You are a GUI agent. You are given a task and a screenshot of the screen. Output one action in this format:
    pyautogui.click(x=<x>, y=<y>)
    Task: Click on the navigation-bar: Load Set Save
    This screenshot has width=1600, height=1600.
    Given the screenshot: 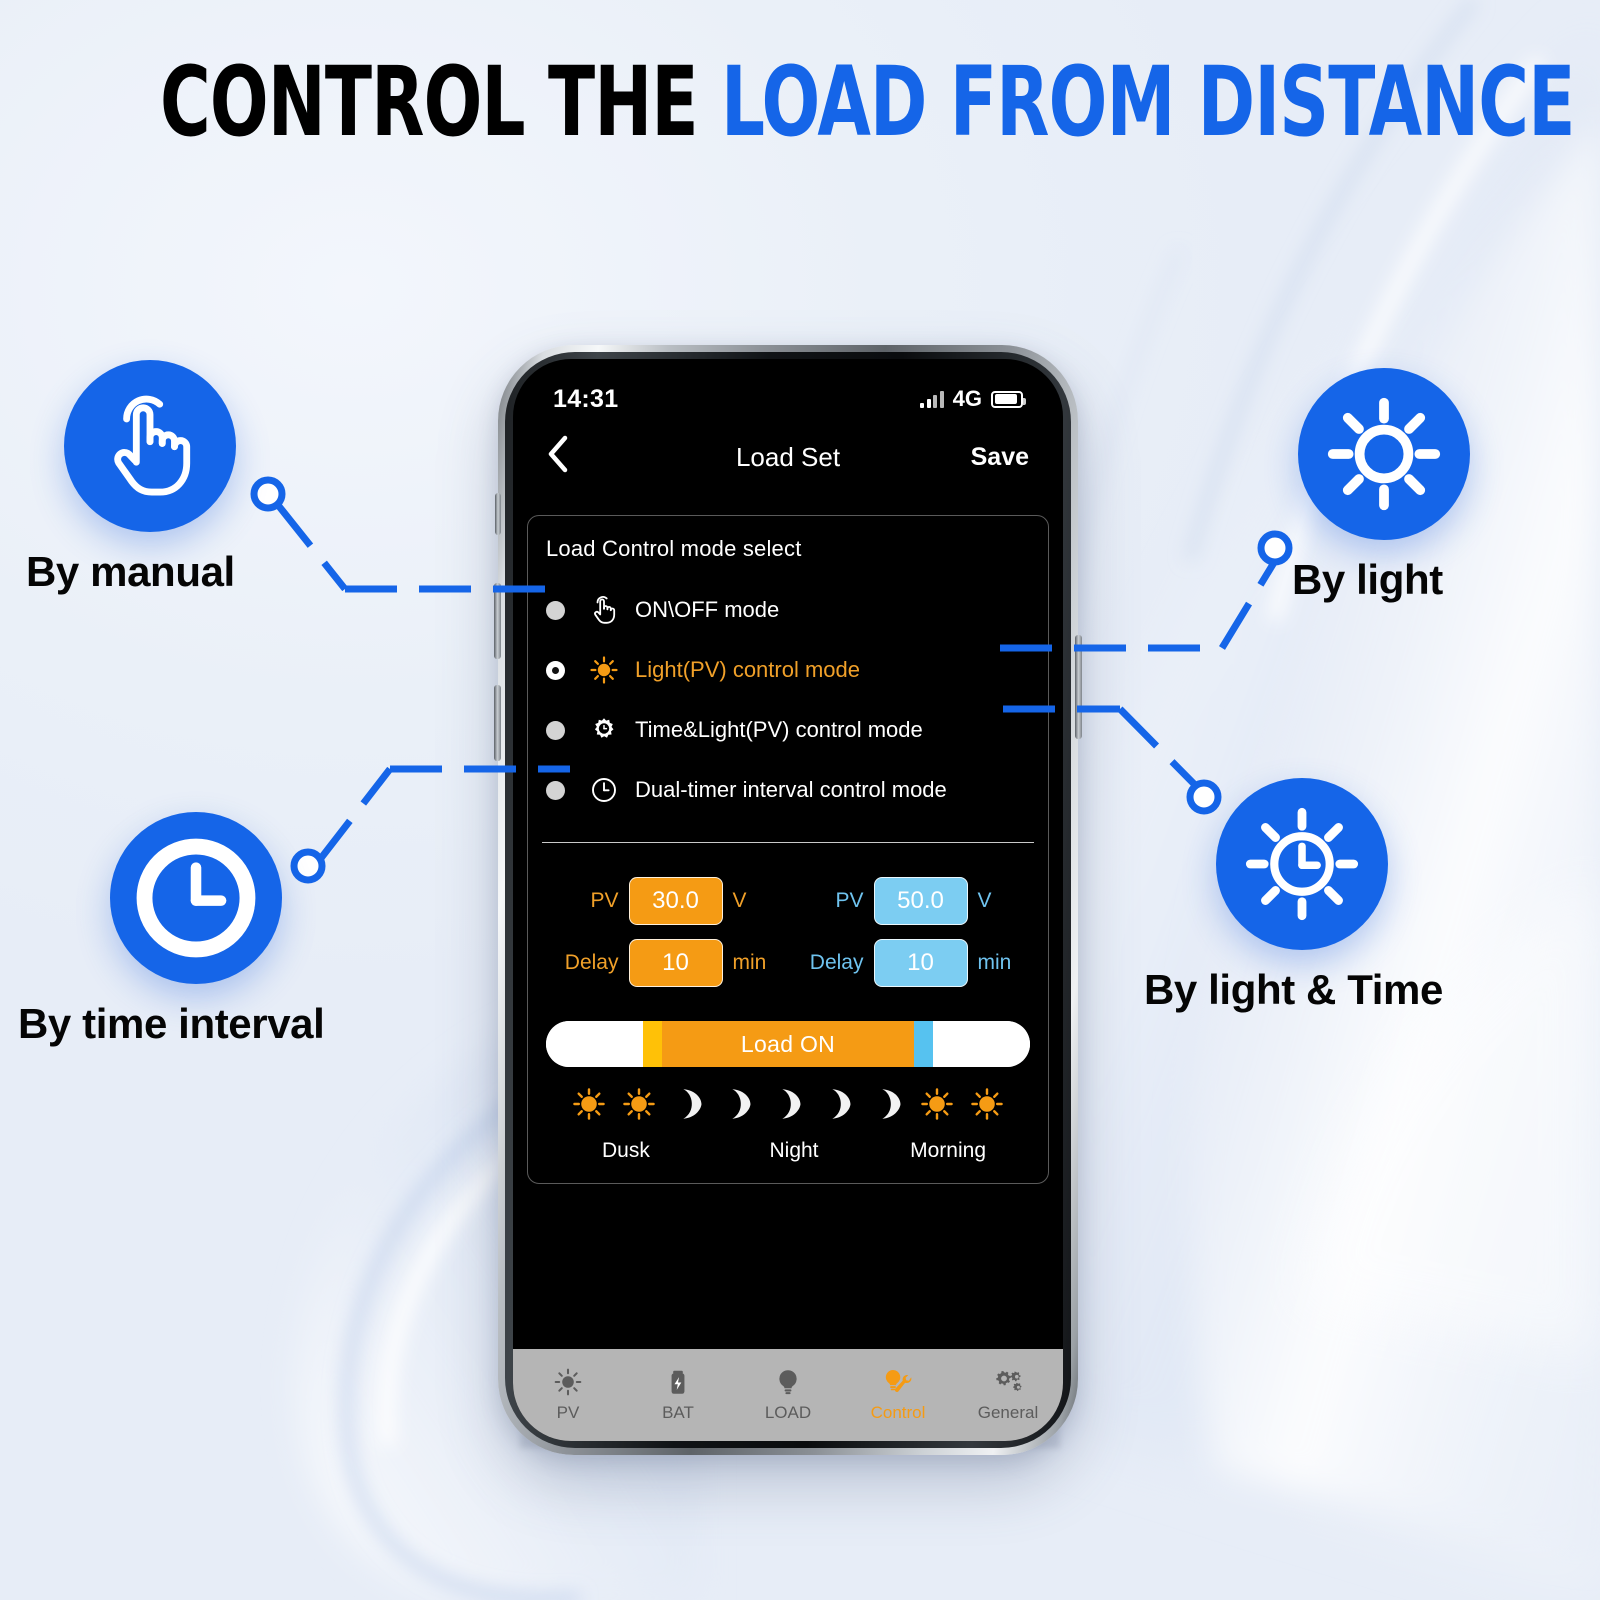 What is the action you would take?
    pyautogui.click(x=788, y=457)
    